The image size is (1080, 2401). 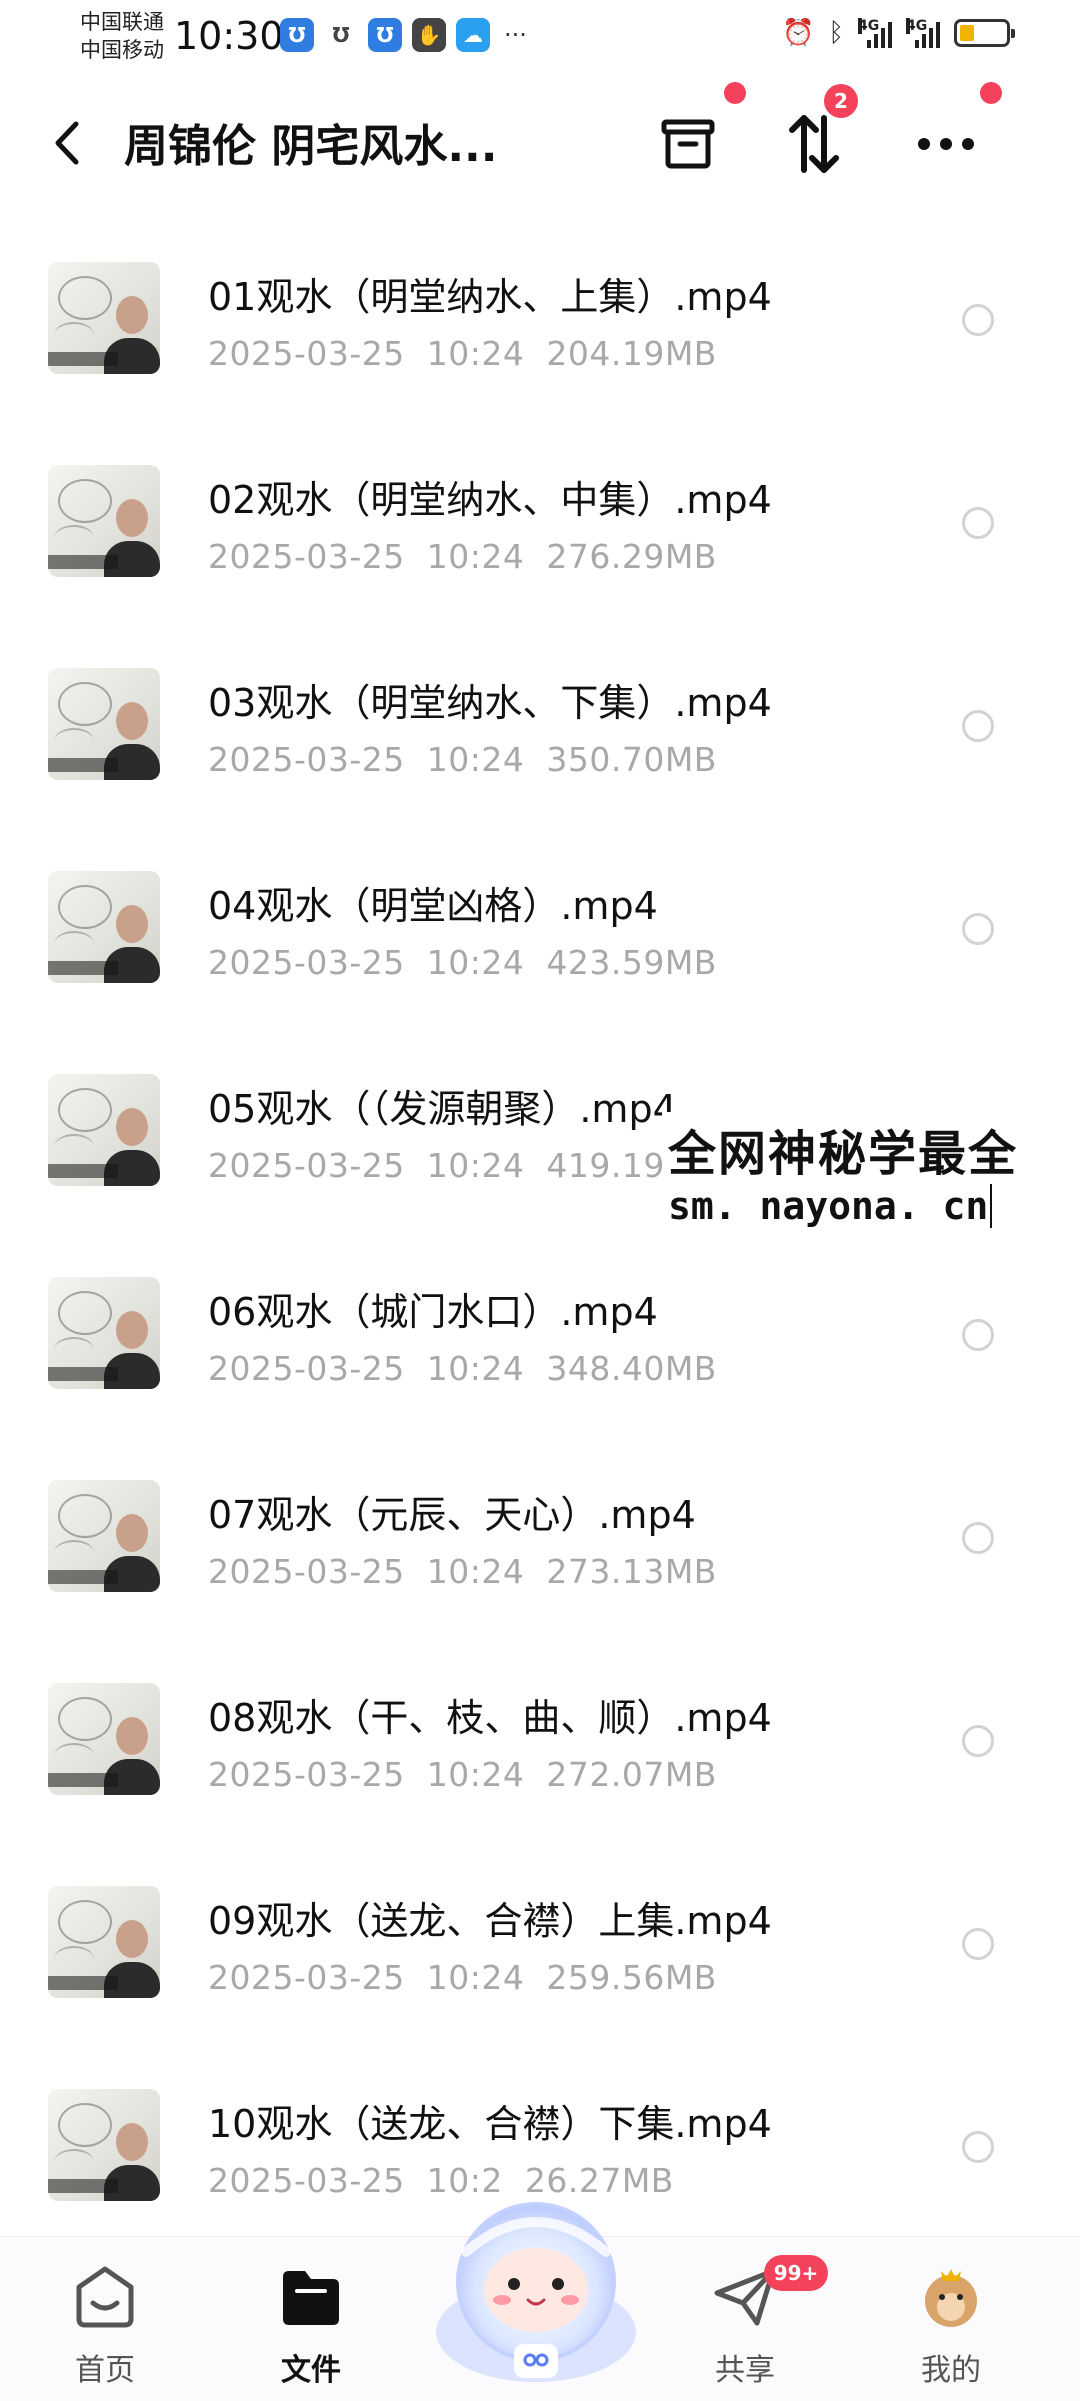 What do you see at coordinates (490, 2124) in the screenshot?
I see `file-name: 10观水（送龙、合襟）下集.mp4` at bounding box center [490, 2124].